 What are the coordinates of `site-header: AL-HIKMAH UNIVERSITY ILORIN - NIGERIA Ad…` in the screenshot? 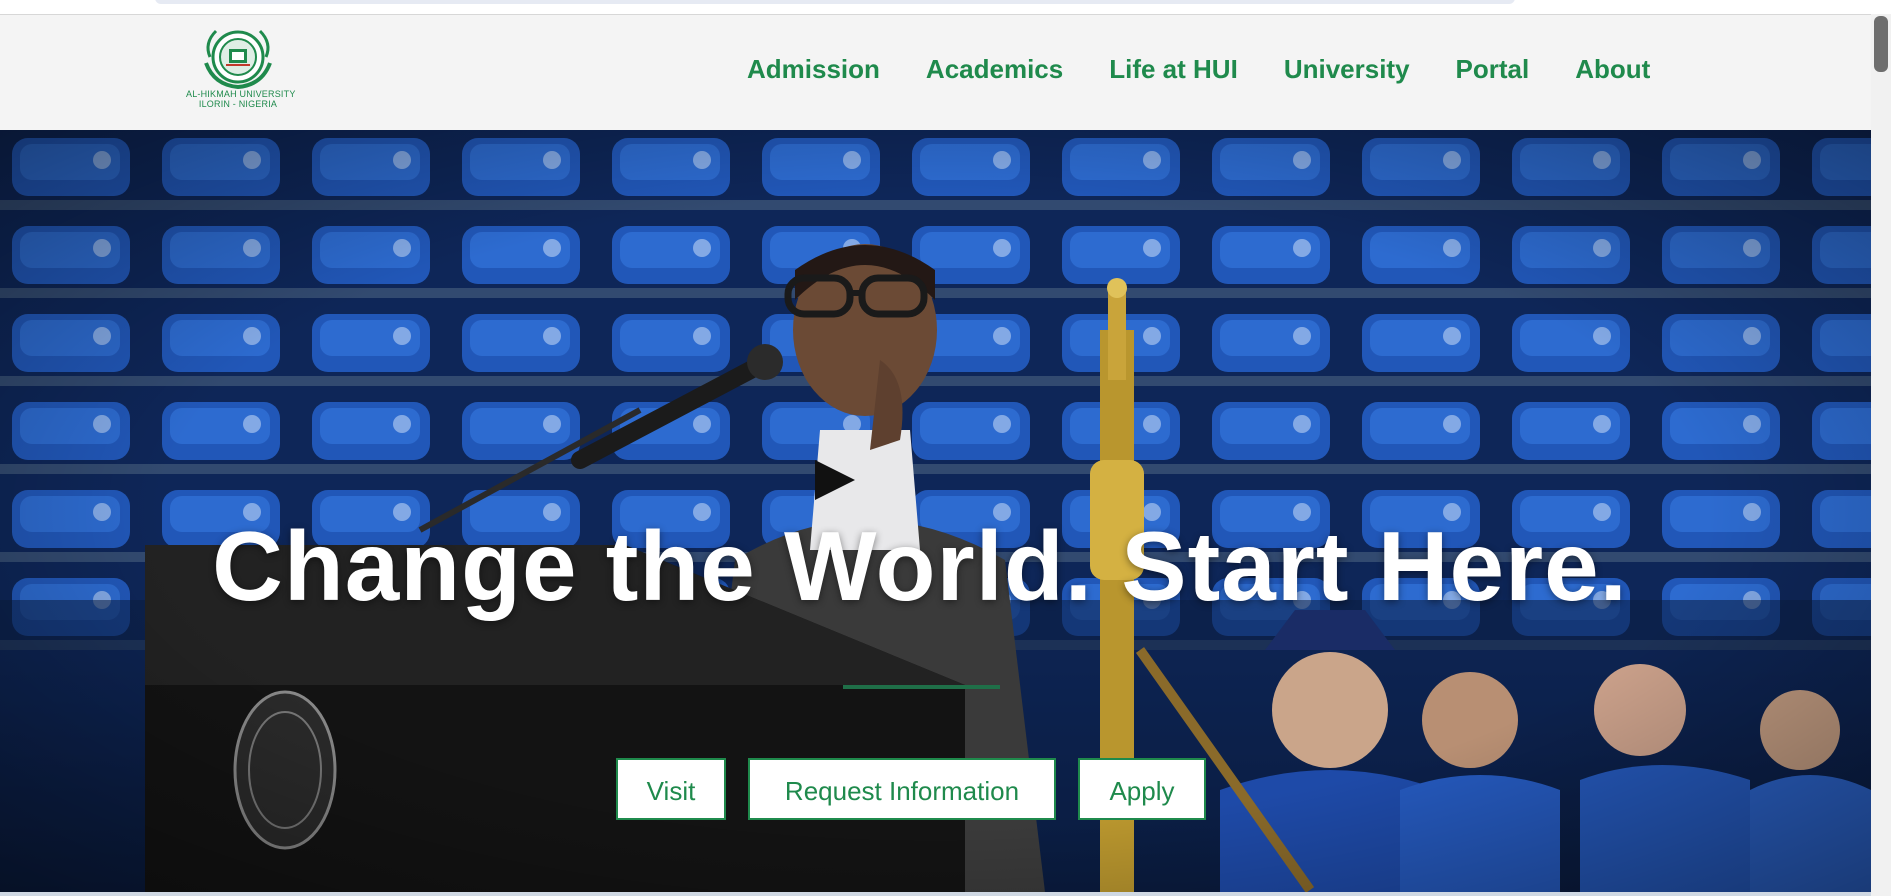 It's located at (935, 73).